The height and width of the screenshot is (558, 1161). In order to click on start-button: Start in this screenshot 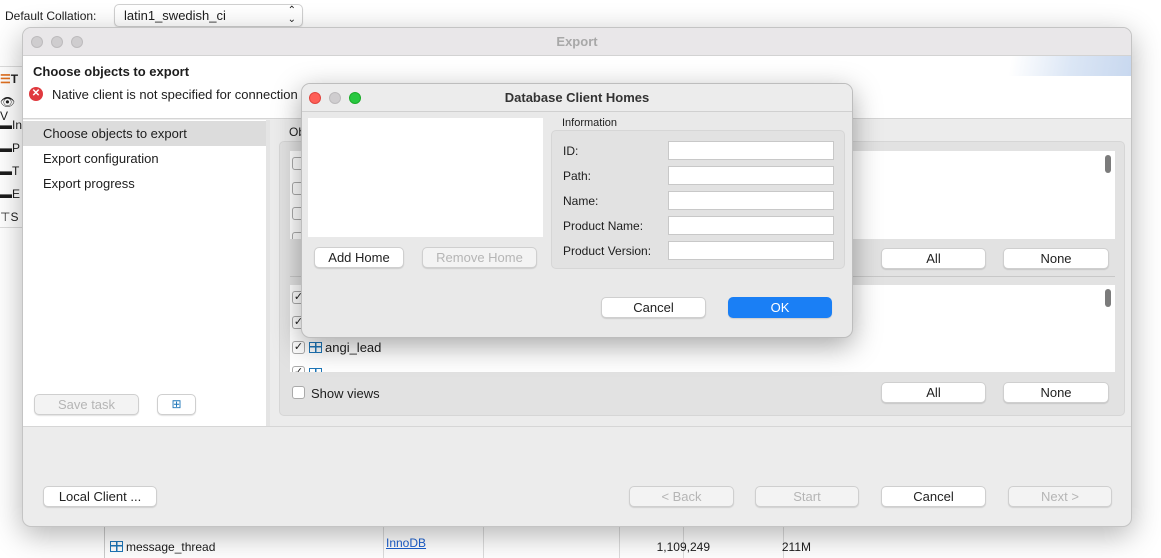, I will do `click(807, 496)`.